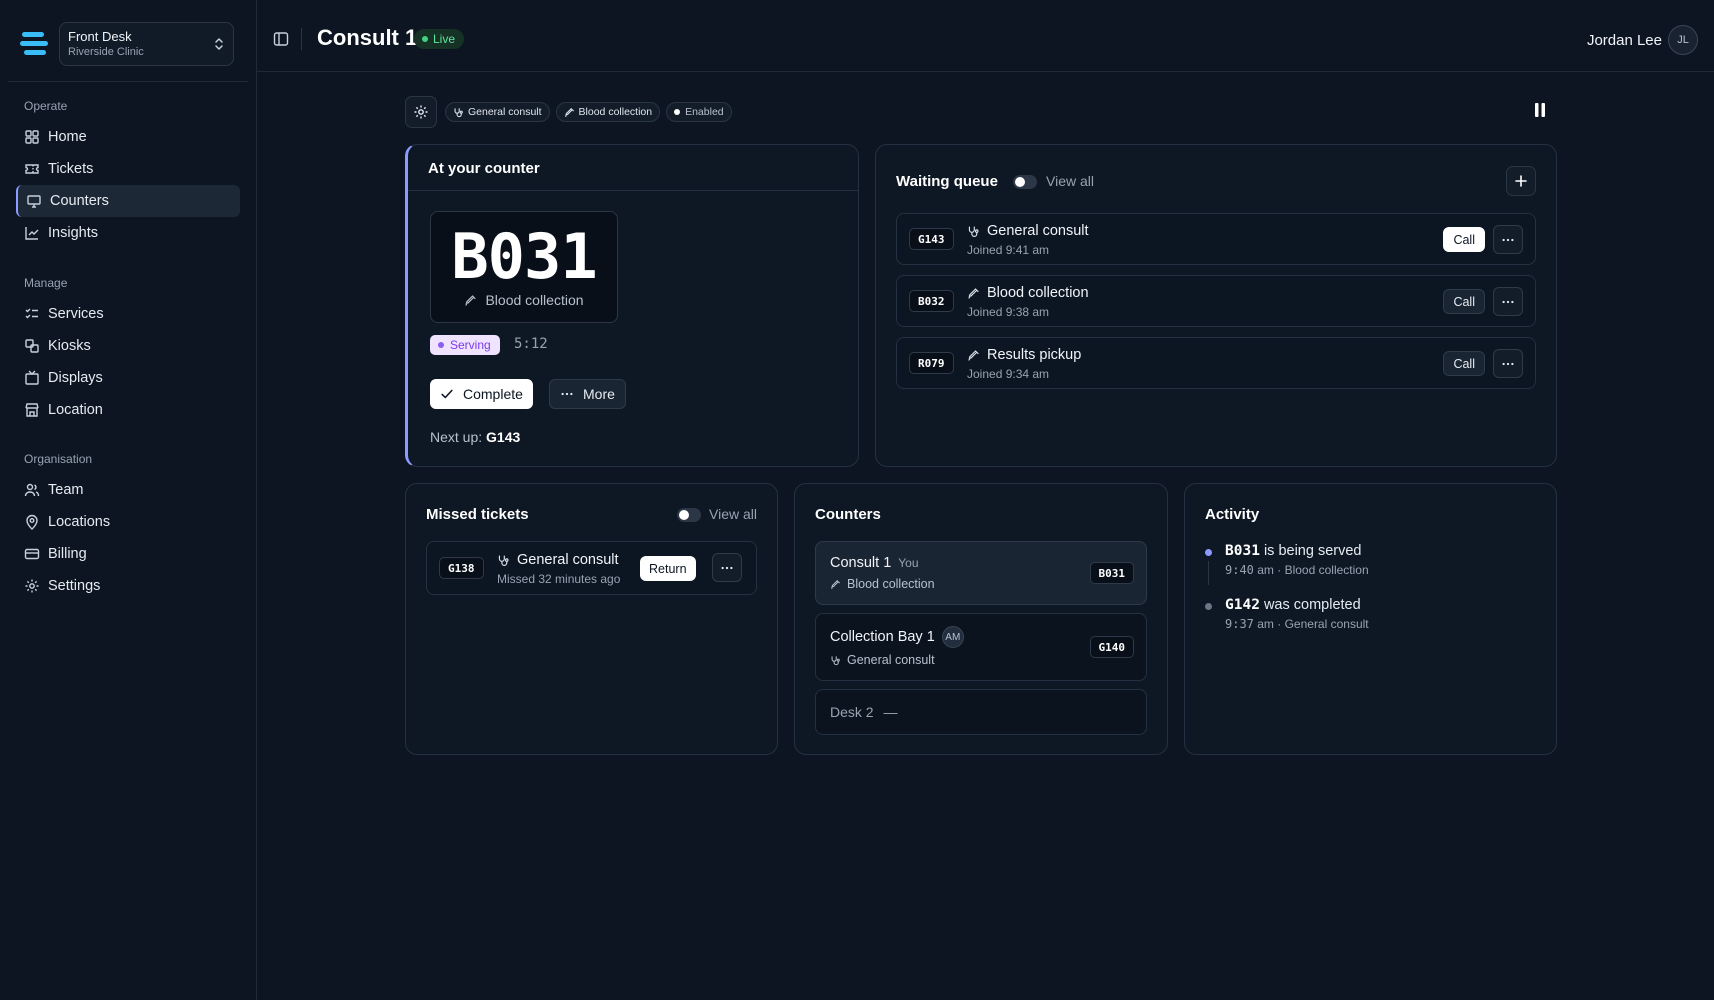  I want to click on service-label: Results pickup, so click(1034, 355).